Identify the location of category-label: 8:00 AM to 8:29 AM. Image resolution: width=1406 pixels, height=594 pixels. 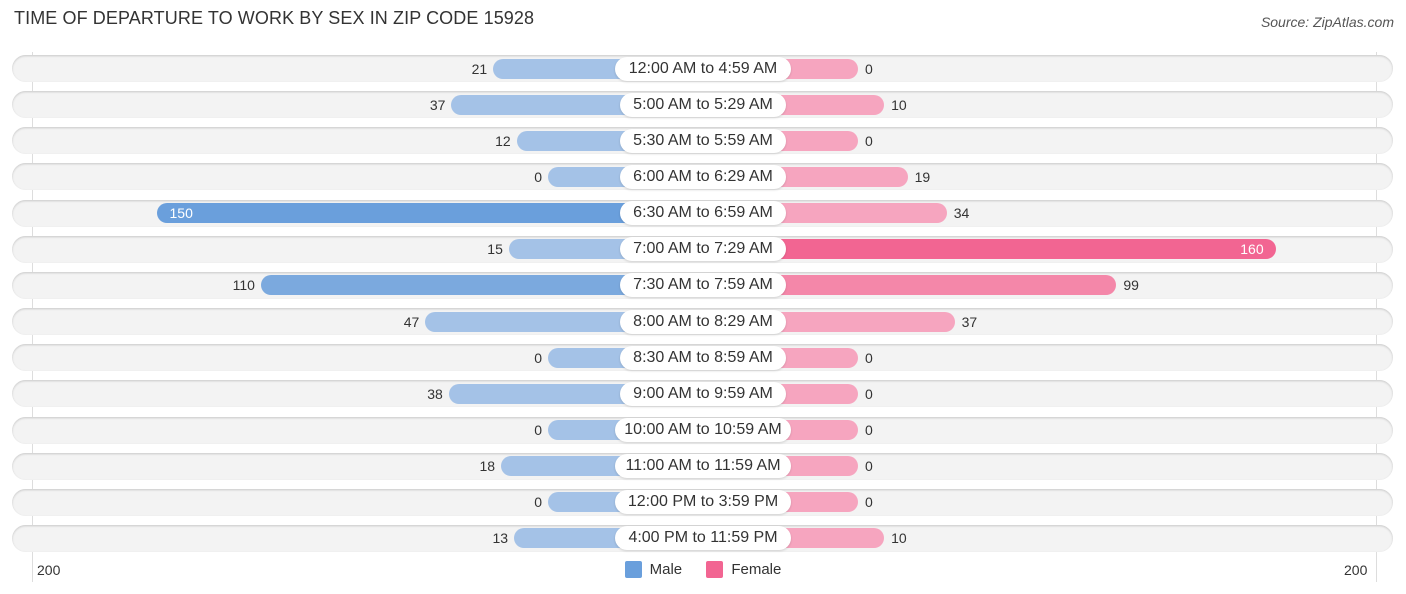
(703, 321).